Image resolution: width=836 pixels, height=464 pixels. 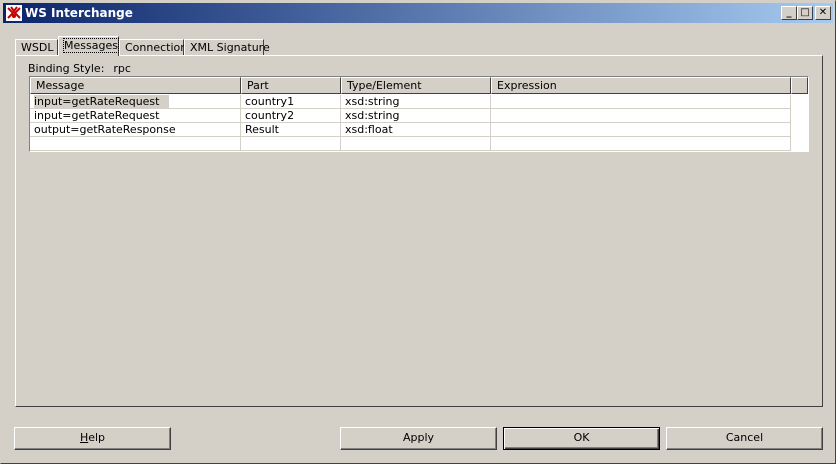 I want to click on binding-style-label: Binding Style:, so click(x=66, y=68).